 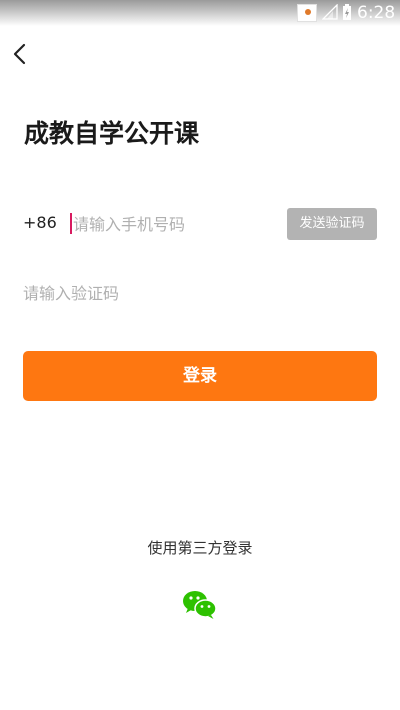 I want to click on country-code: +86, so click(x=40, y=223).